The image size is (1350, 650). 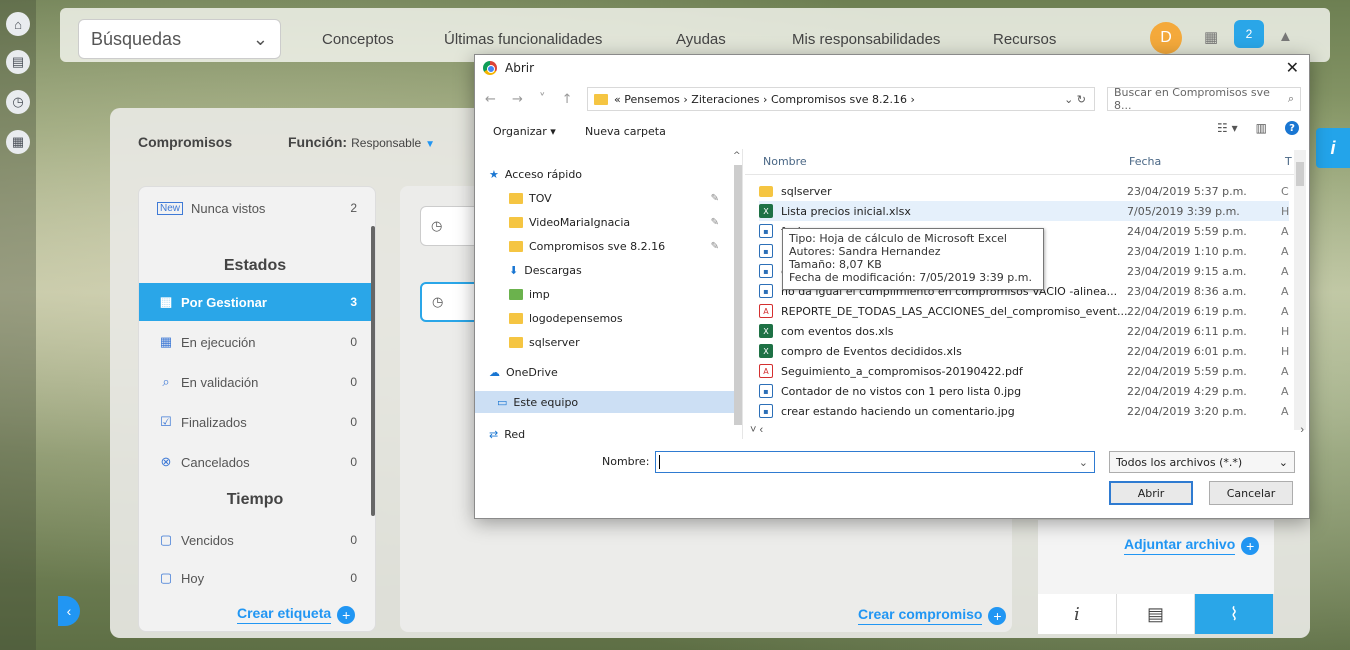 What do you see at coordinates (920, 615) in the screenshot?
I see `create-commitment-link: Crear compromiso` at bounding box center [920, 615].